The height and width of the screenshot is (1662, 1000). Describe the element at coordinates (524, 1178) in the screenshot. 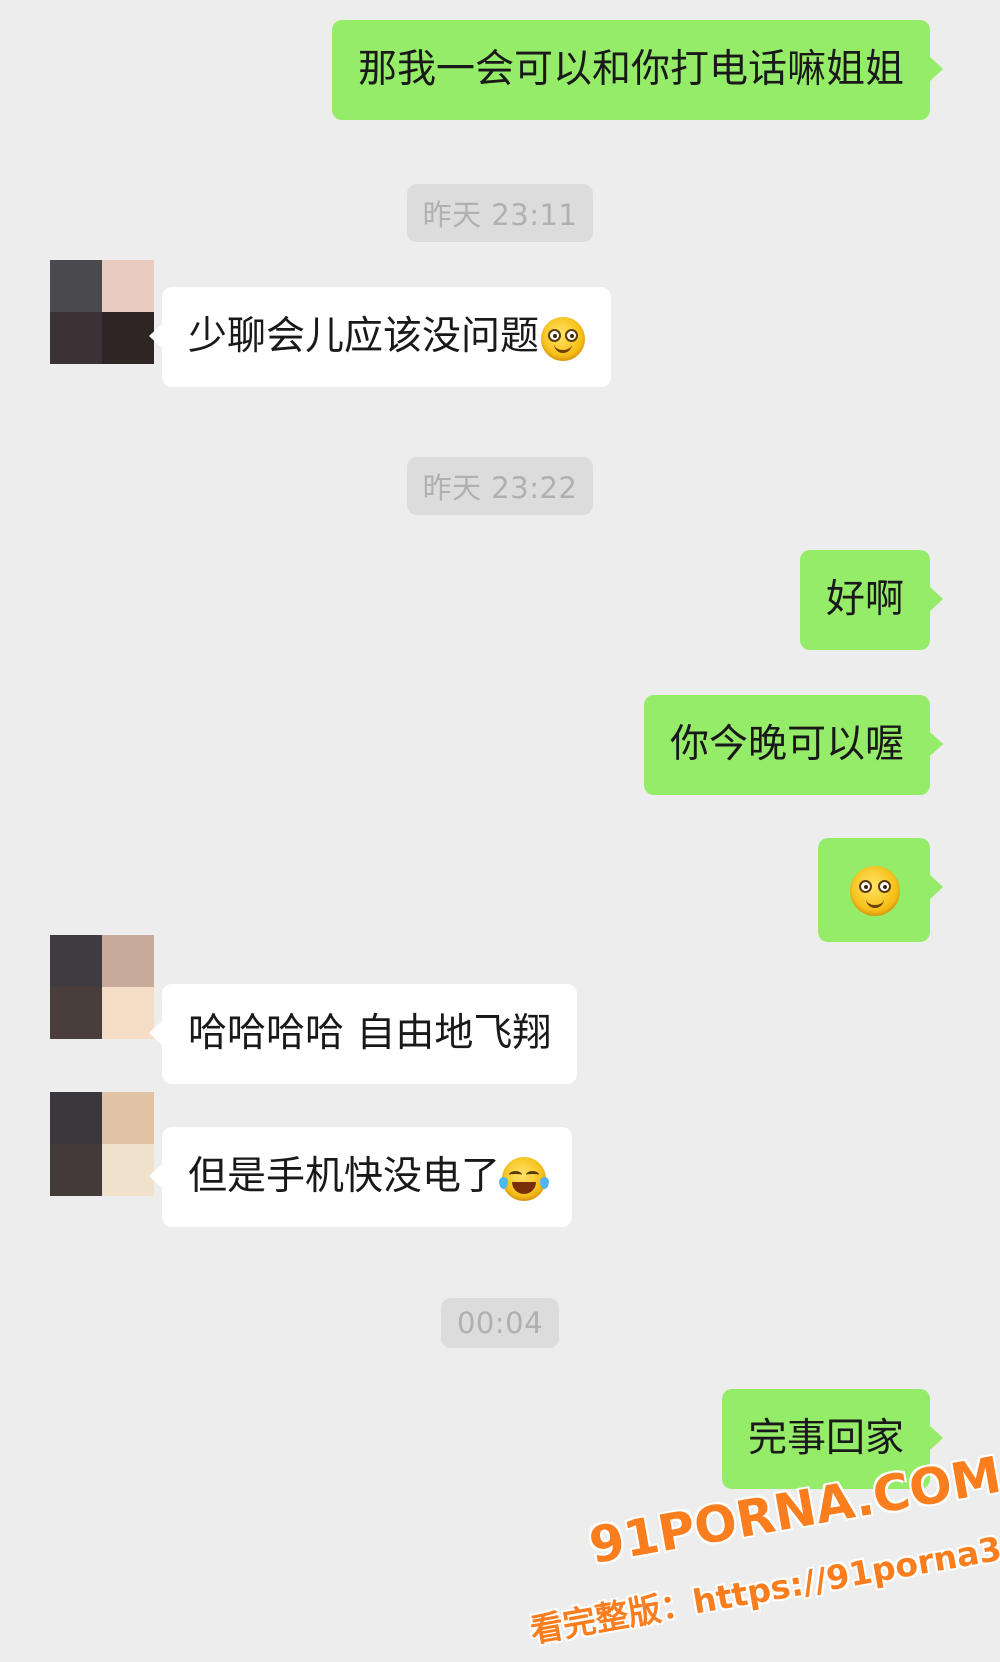

I see `tears-of-joy-emoji-icon` at that location.